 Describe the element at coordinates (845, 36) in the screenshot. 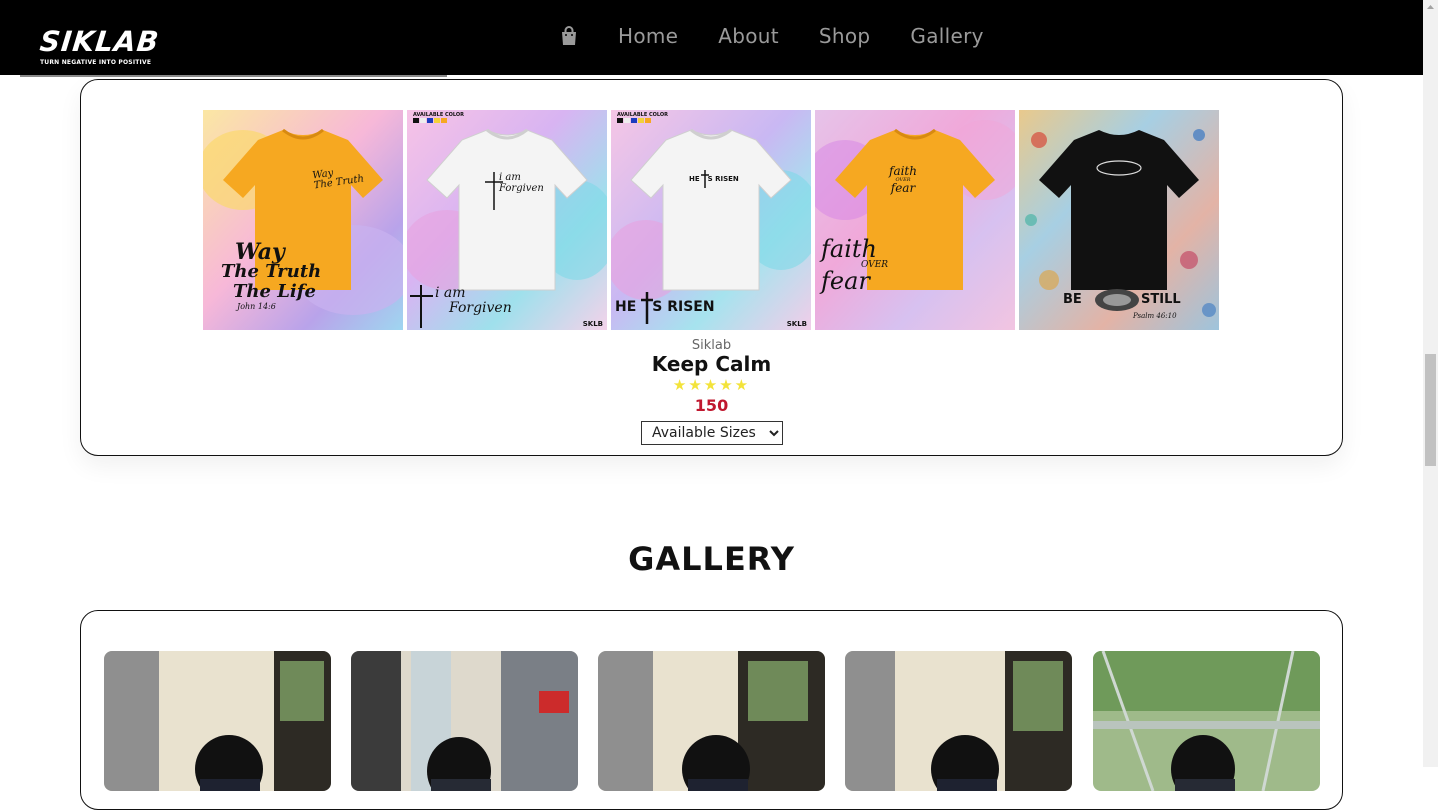

I see `nav-shop: Shop` at that location.